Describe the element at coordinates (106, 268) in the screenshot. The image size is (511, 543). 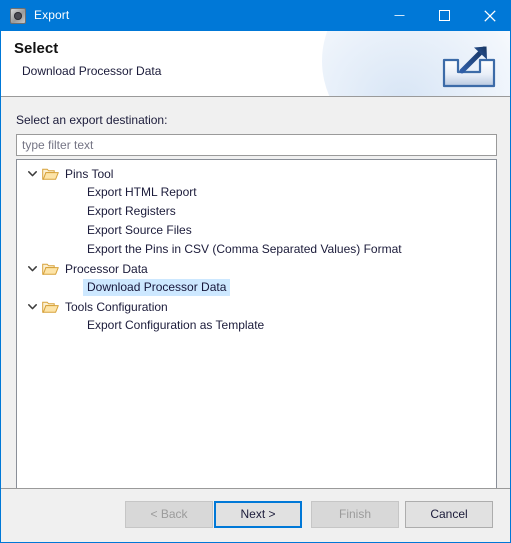
I see `tree-group-label: Processor Data` at that location.